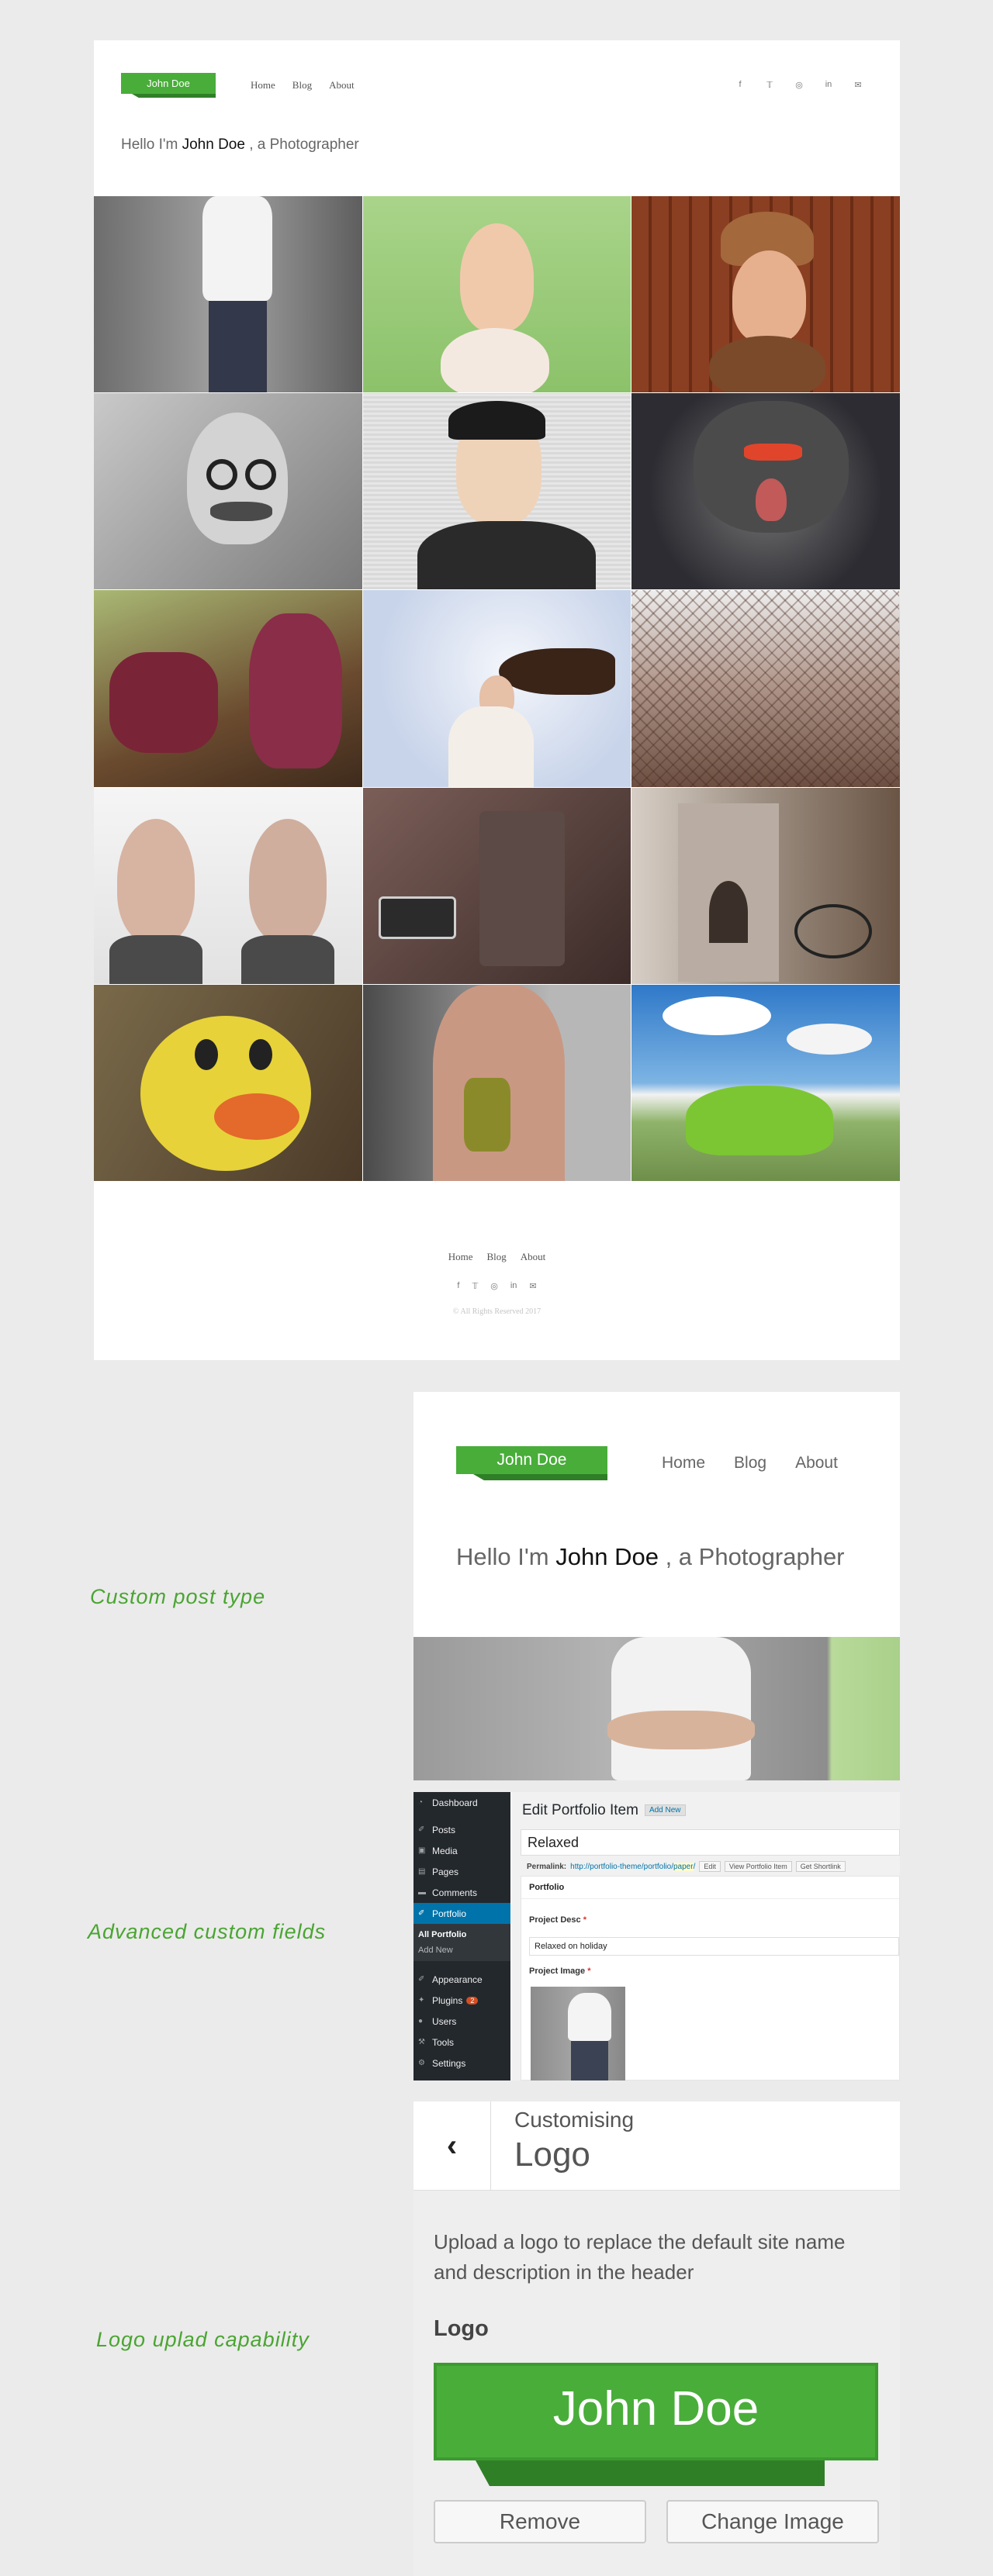 The height and width of the screenshot is (2576, 993). I want to click on menu-label: Portfolio, so click(449, 1914).